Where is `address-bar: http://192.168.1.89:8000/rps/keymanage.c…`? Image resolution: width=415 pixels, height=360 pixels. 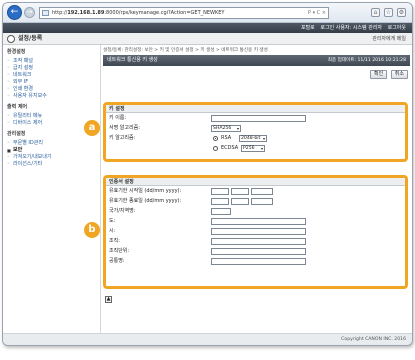
address-bar: http://192.168.1.89:8000/rps/keymanage.c… is located at coordinates (184, 13).